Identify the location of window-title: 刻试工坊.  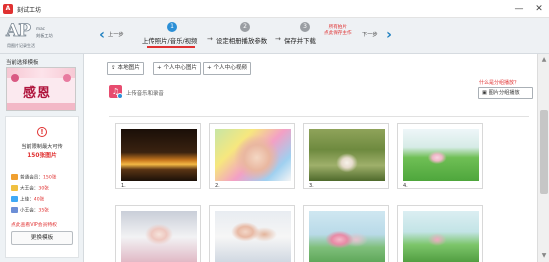
(29, 10).